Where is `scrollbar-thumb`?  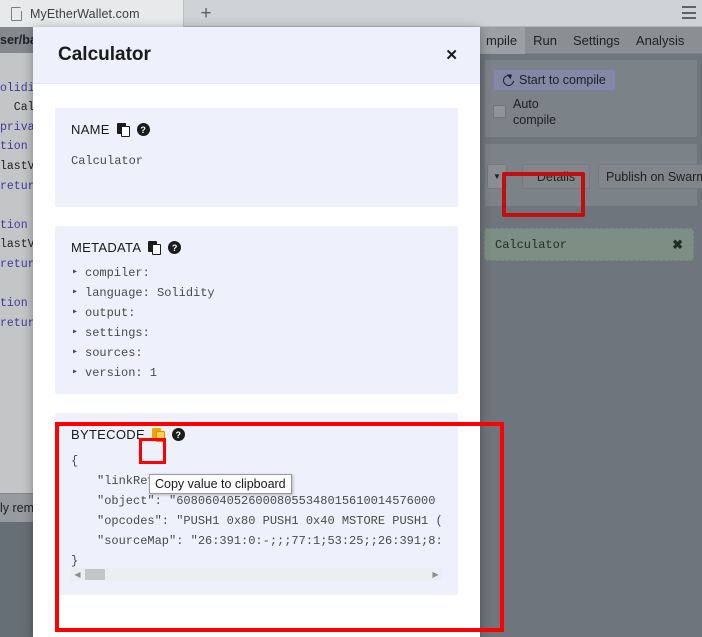
scrollbar-thumb is located at coordinates (95, 574).